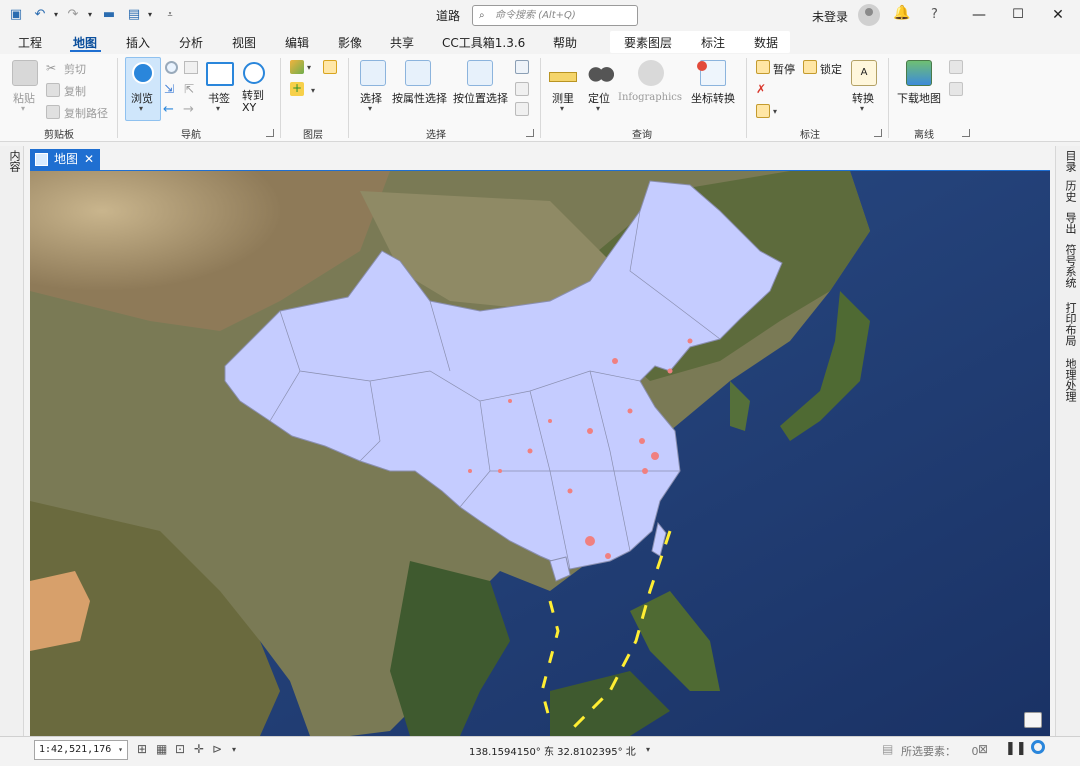 Image resolution: width=1080 pixels, height=766 pixels. What do you see at coordinates (402, 42) in the screenshot?
I see `tab-share: 共享` at bounding box center [402, 42].